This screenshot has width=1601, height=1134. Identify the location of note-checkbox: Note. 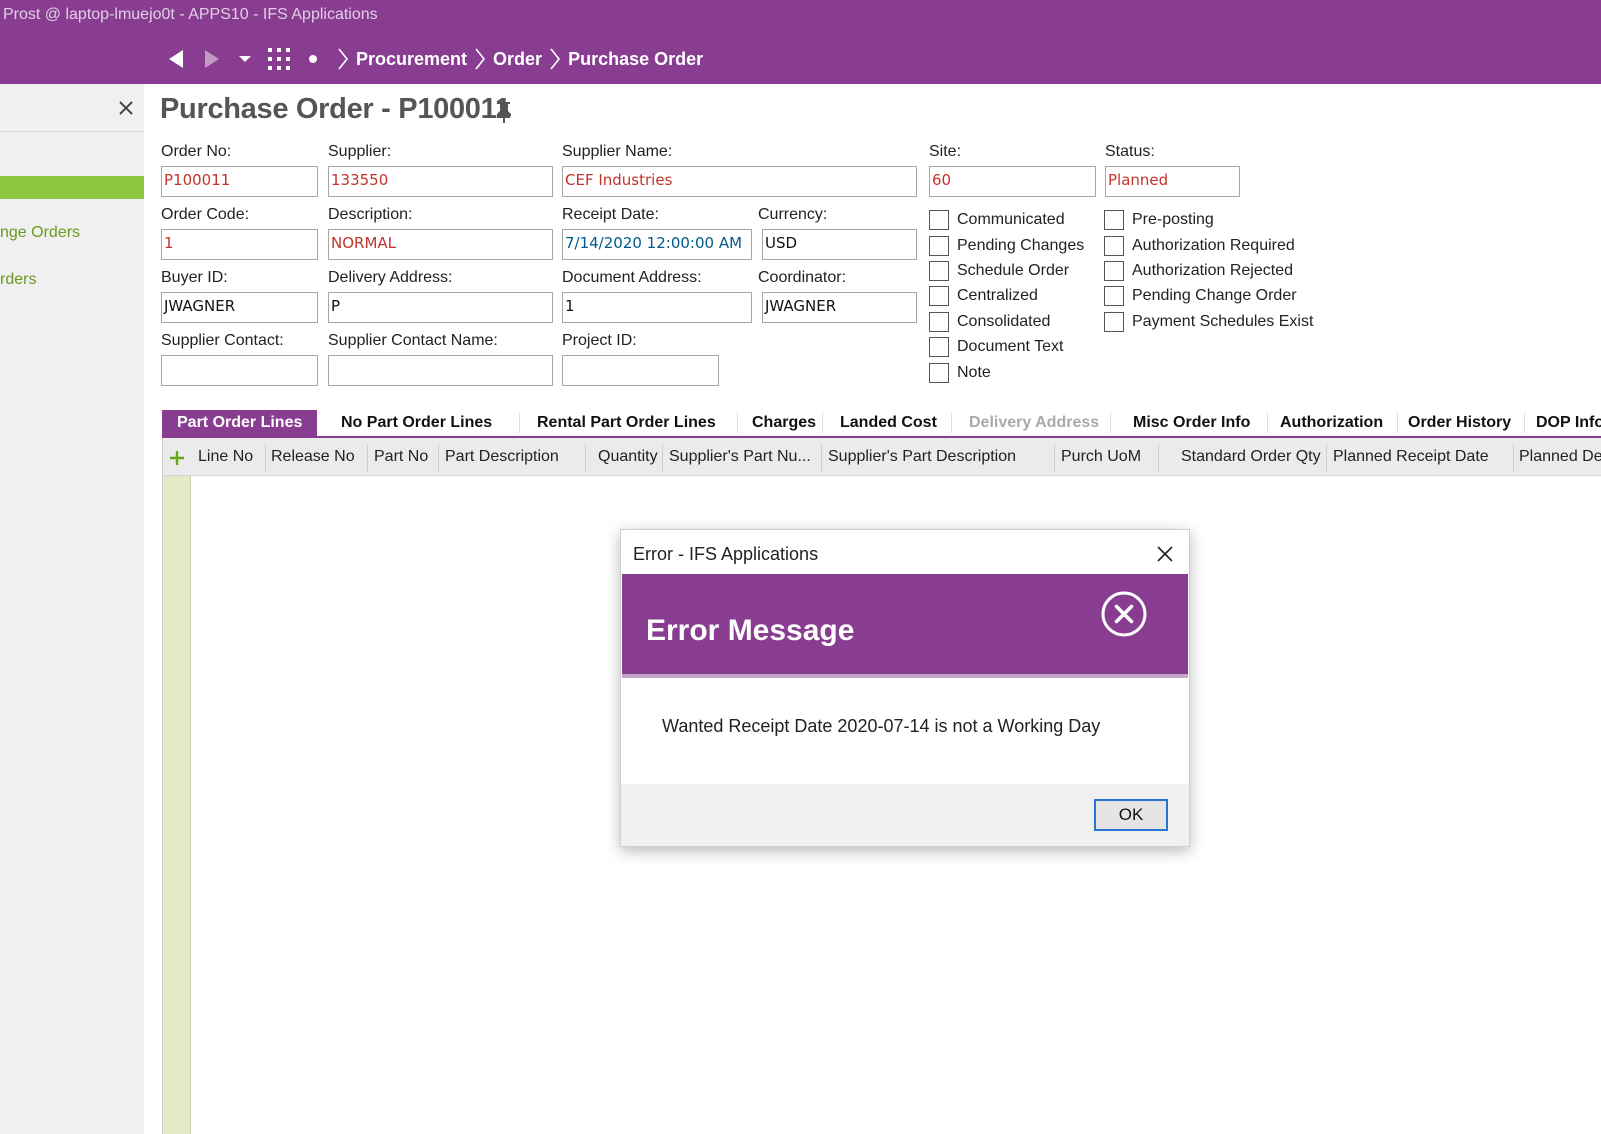
(960, 373).